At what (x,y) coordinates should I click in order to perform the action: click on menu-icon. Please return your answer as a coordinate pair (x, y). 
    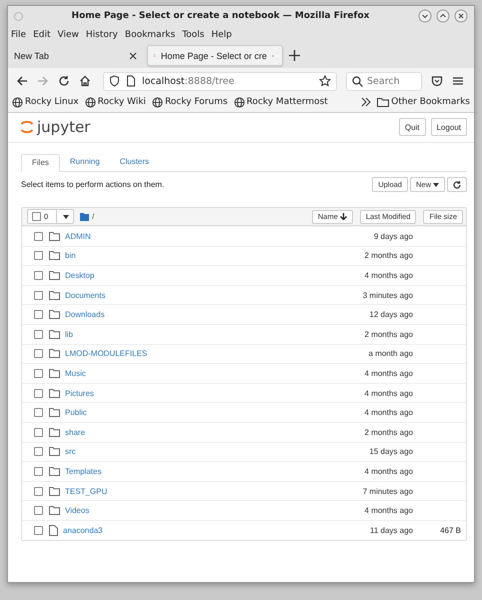
    Looking at the image, I should click on (458, 81).